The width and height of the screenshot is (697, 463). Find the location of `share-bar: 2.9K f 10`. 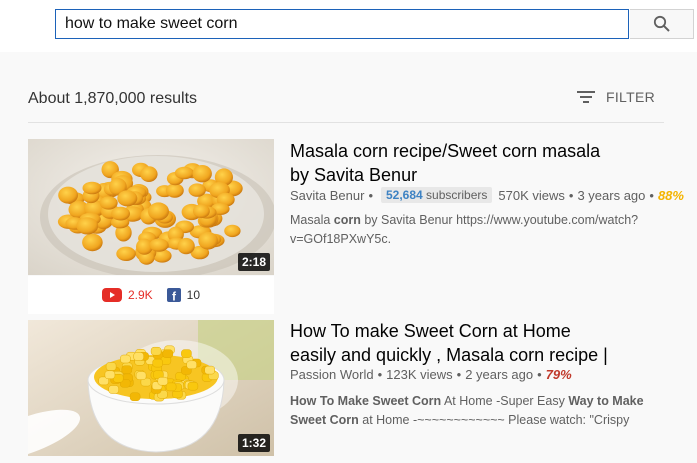

share-bar: 2.9K f 10 is located at coordinates (151, 295).